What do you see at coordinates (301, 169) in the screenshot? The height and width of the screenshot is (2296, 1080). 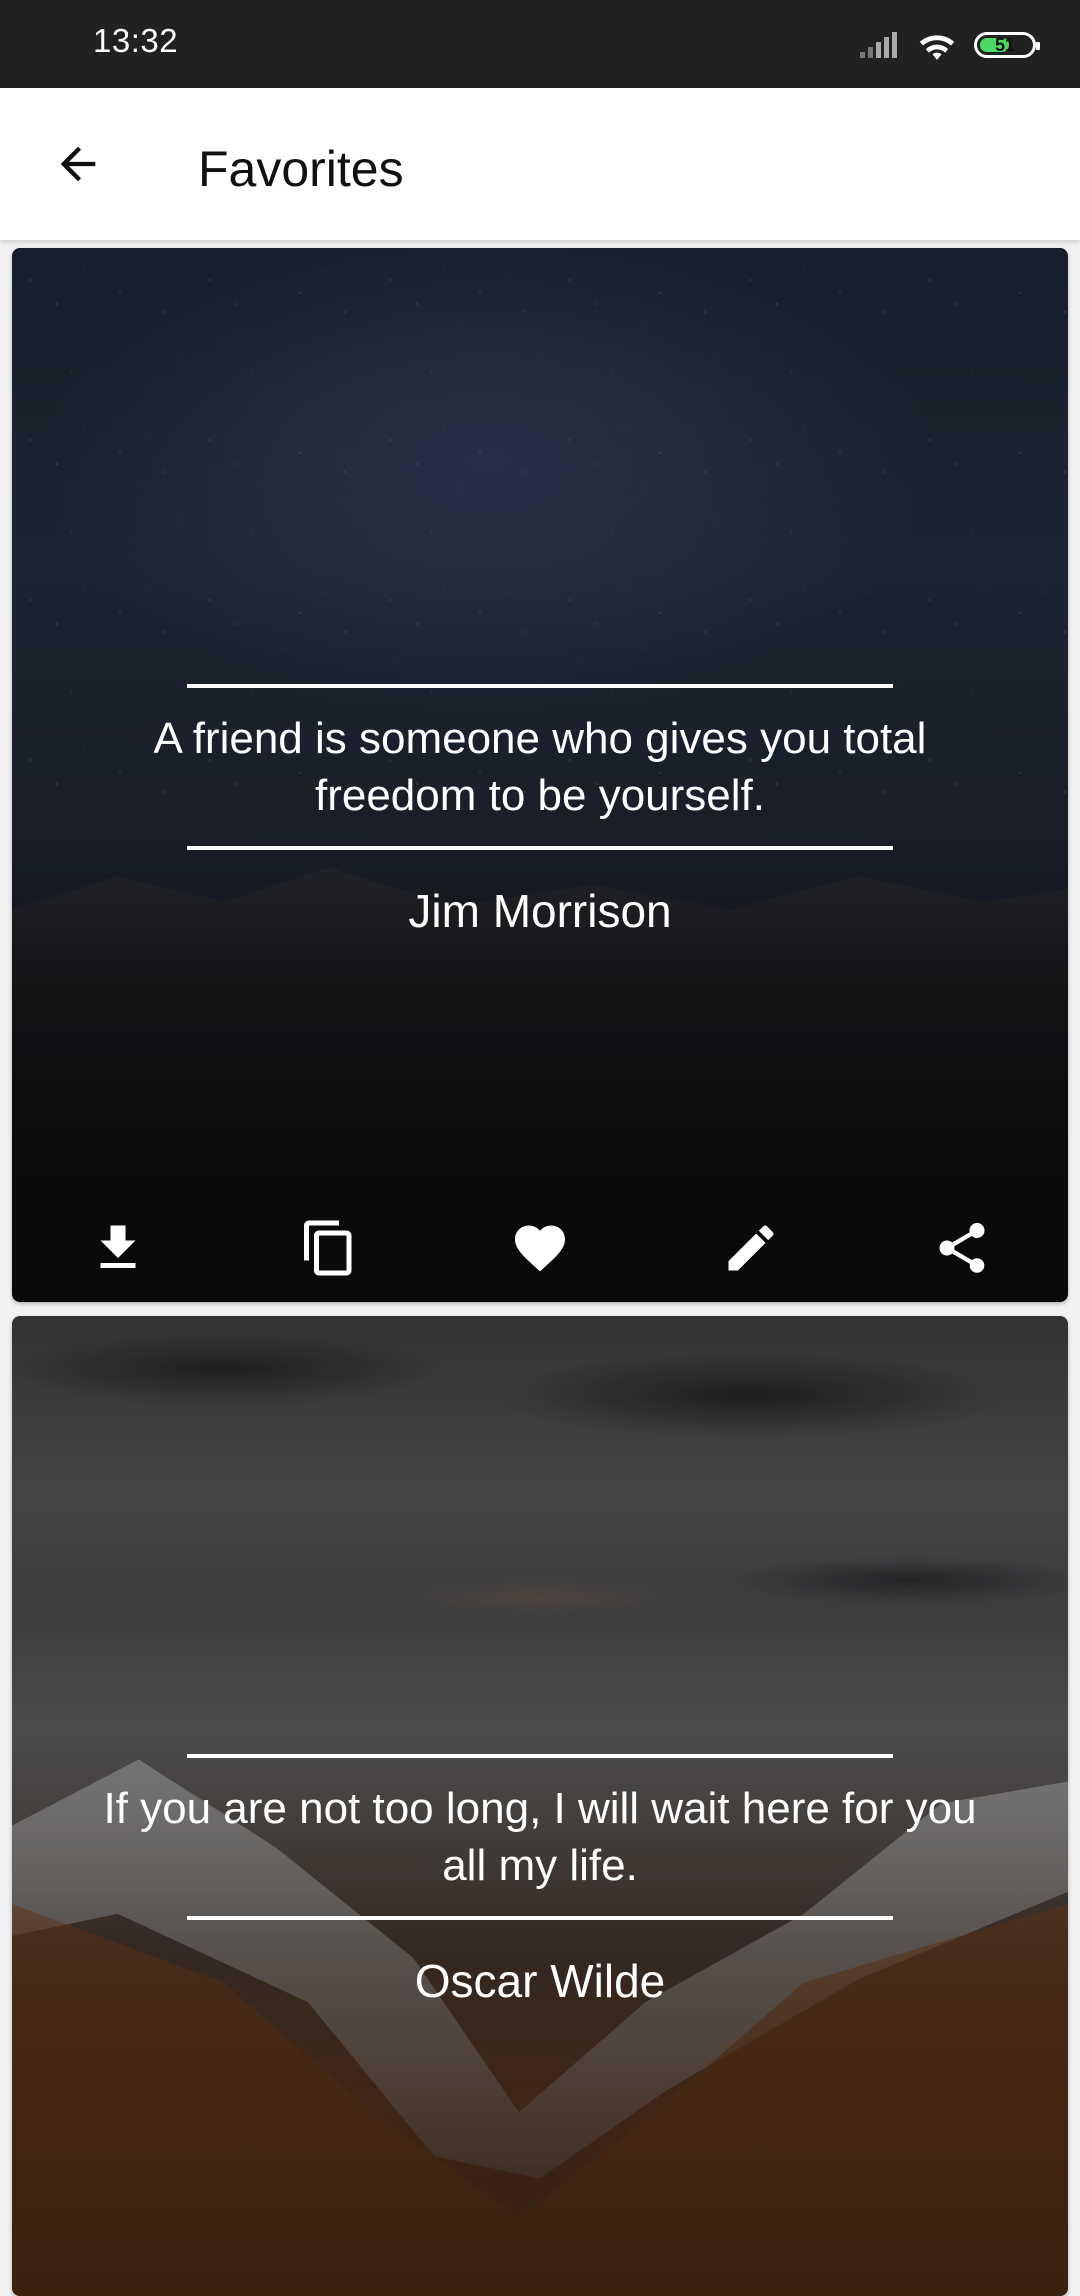 I see `page-title: Favorites` at bounding box center [301, 169].